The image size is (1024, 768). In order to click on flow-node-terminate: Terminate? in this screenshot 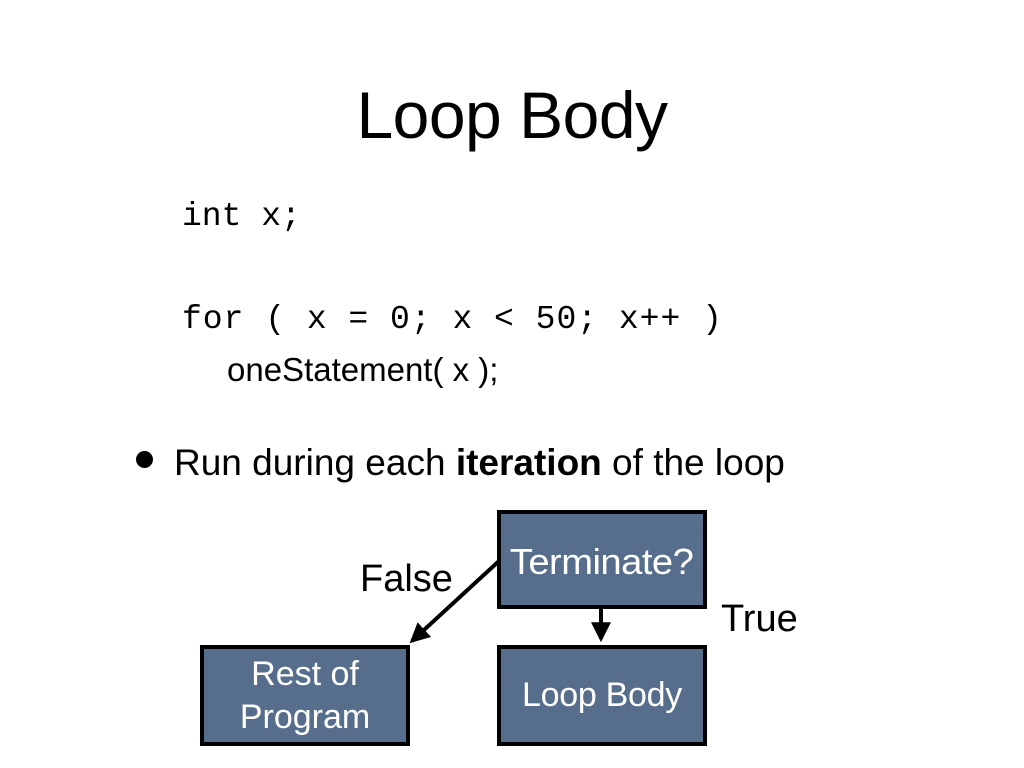, I will do `click(602, 559)`.